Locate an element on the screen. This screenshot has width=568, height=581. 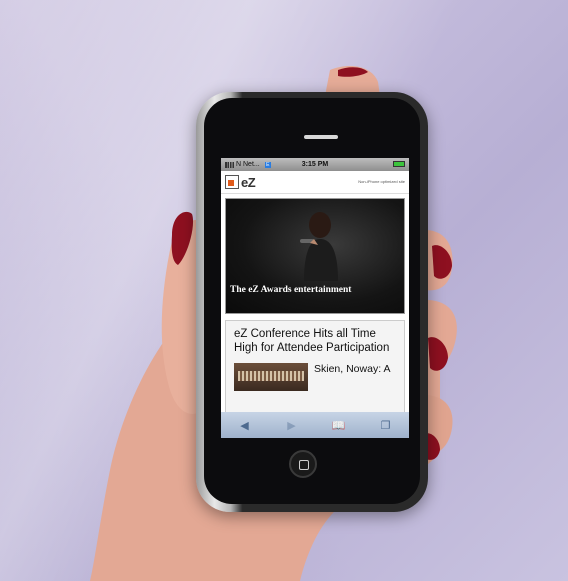
site-logo-text: eZ is located at coordinates (248, 182).